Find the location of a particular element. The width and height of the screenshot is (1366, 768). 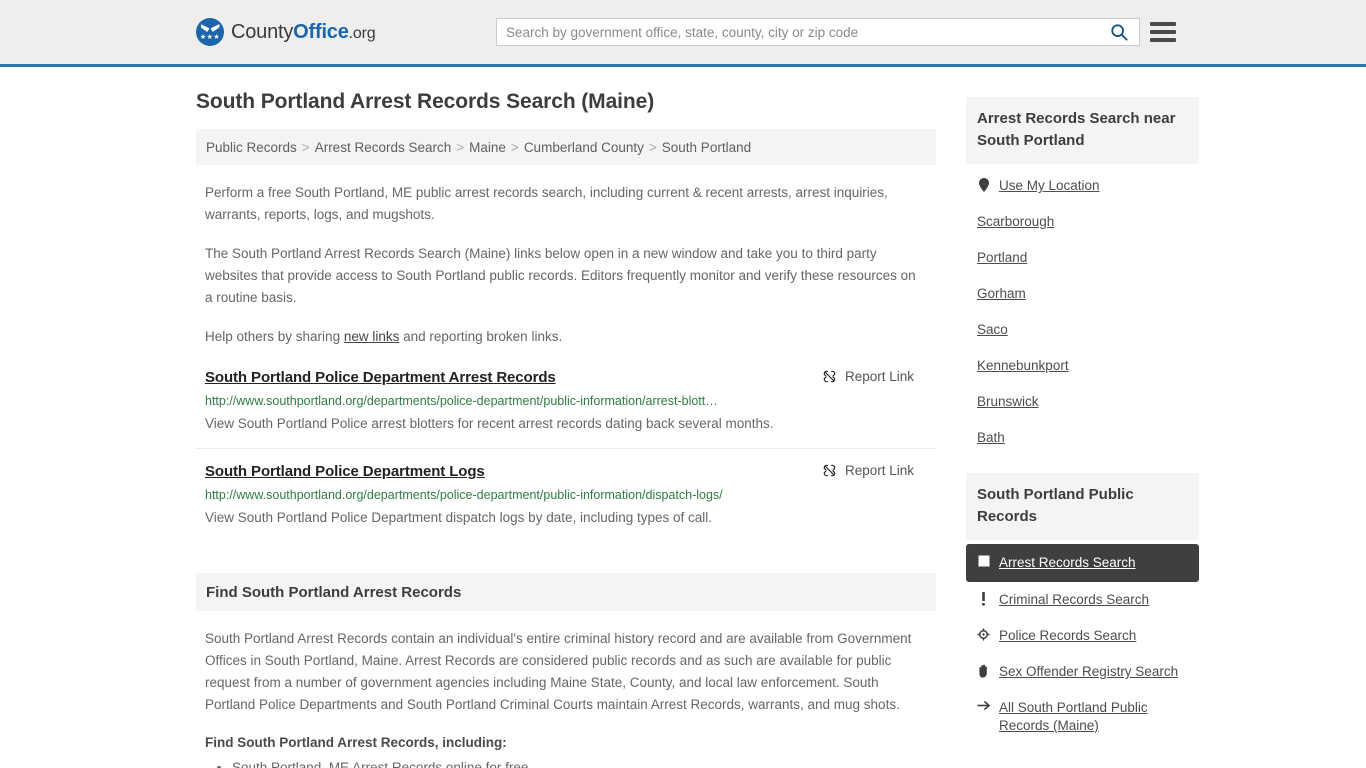

sidebar-item-gorham: Gorham is located at coordinates (1082, 294).